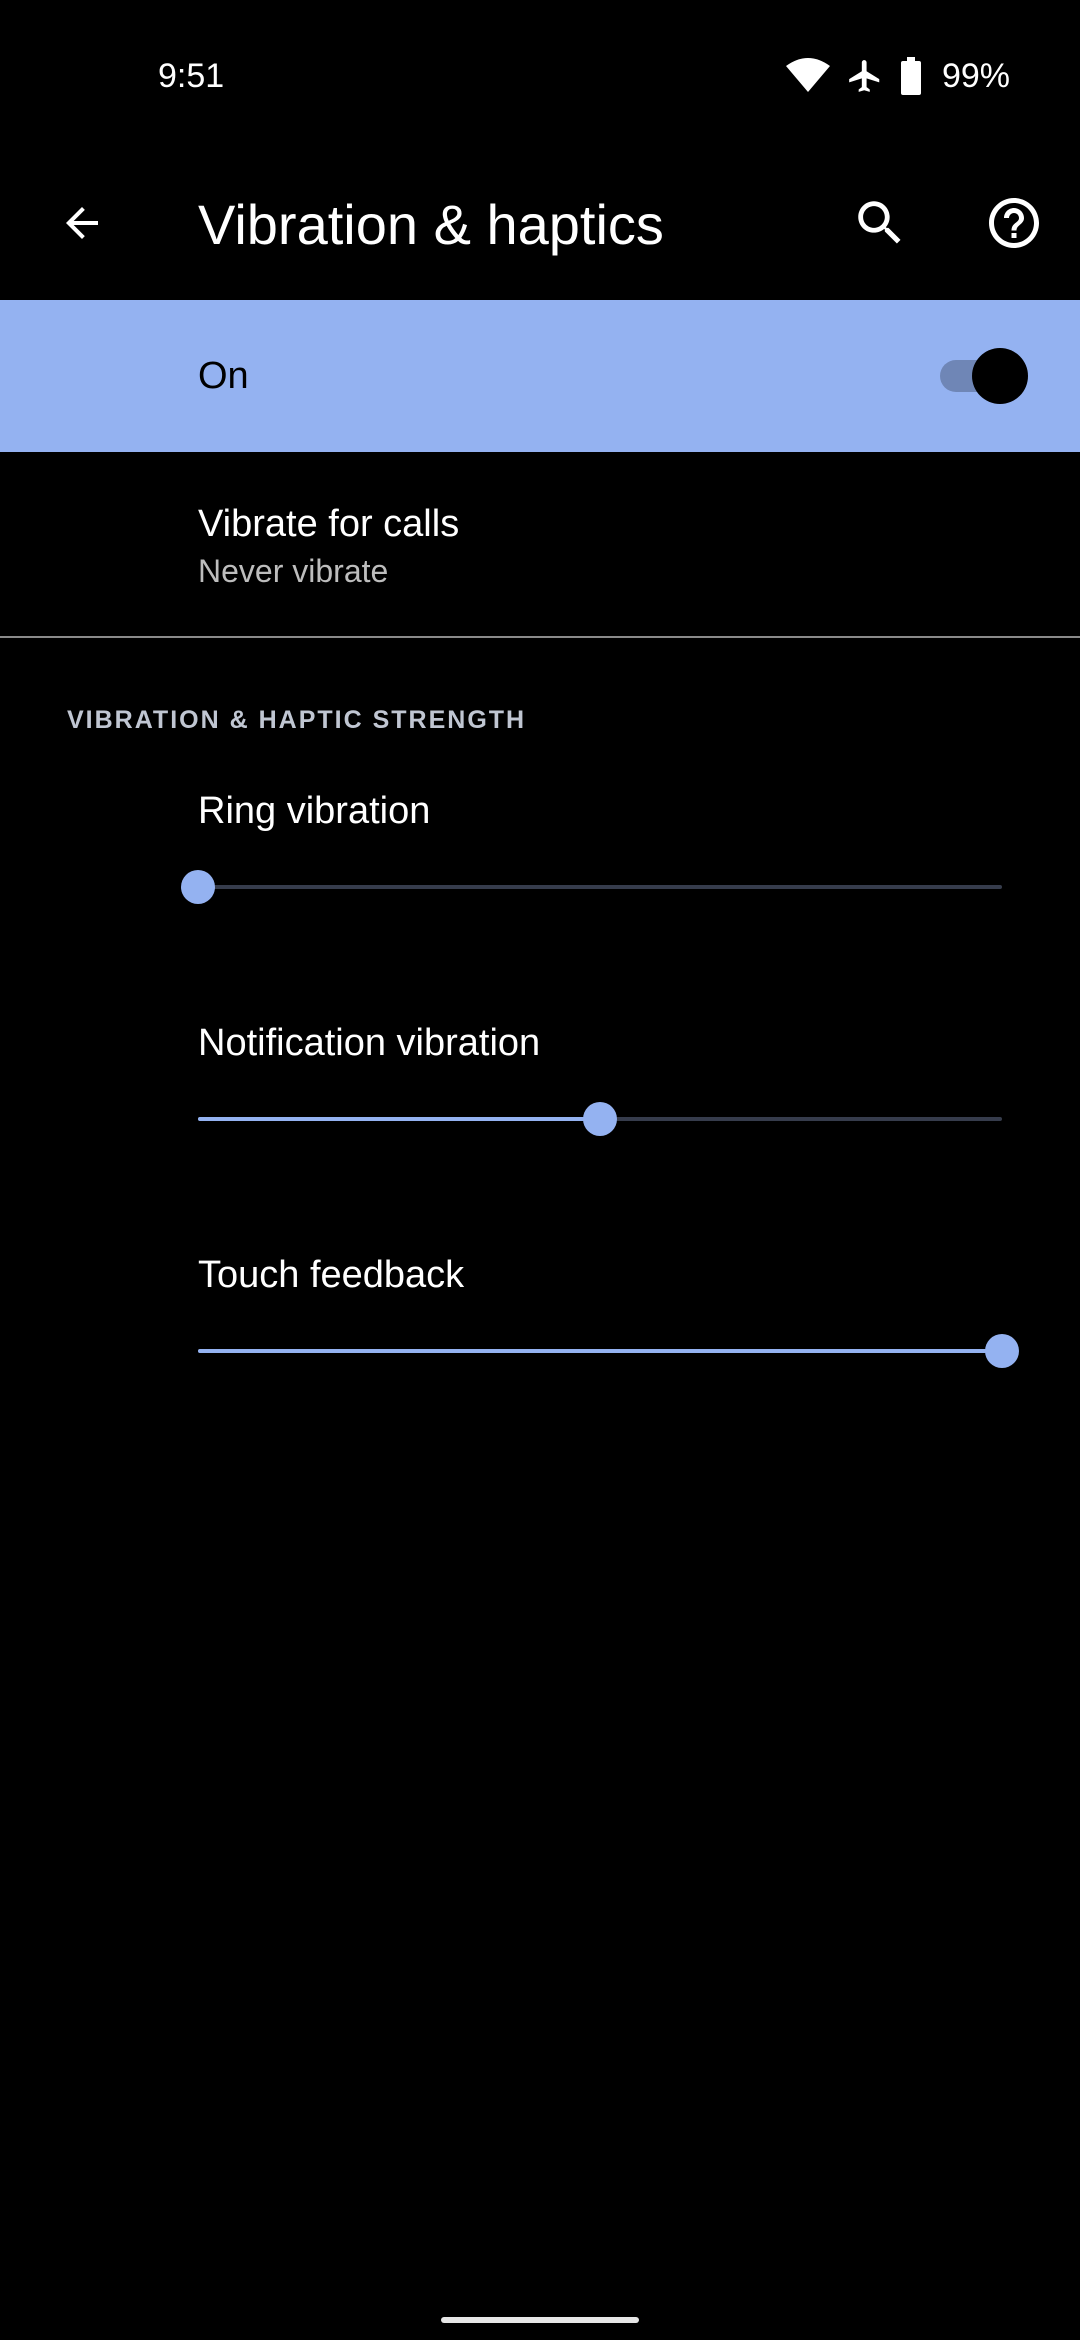 The image size is (1080, 2340). I want to click on status-time: 9:51, so click(191, 76).